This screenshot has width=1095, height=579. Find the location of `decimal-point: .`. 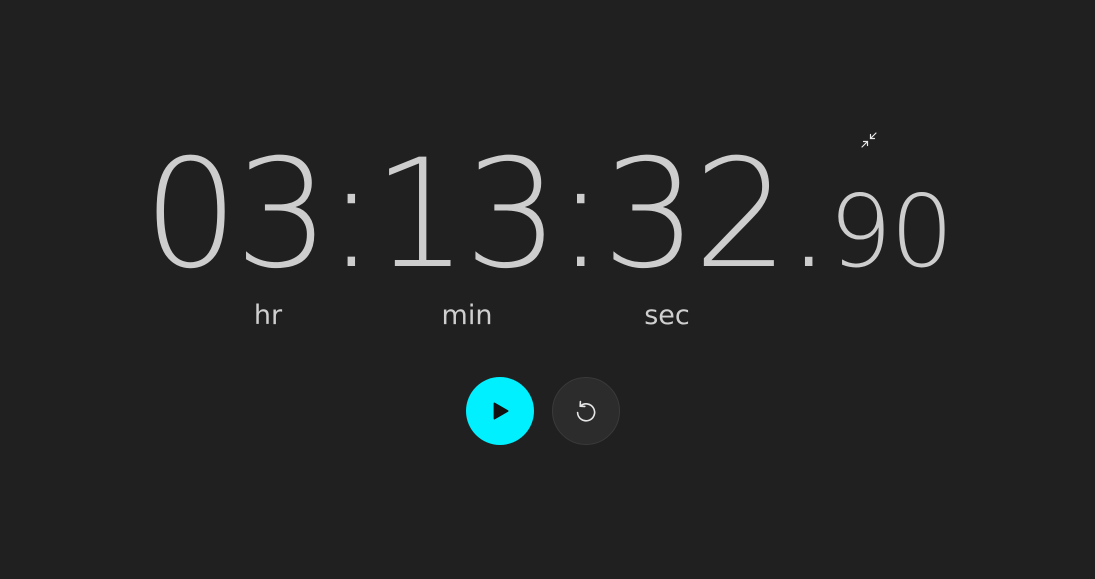

decimal-point: . is located at coordinates (808, 215).